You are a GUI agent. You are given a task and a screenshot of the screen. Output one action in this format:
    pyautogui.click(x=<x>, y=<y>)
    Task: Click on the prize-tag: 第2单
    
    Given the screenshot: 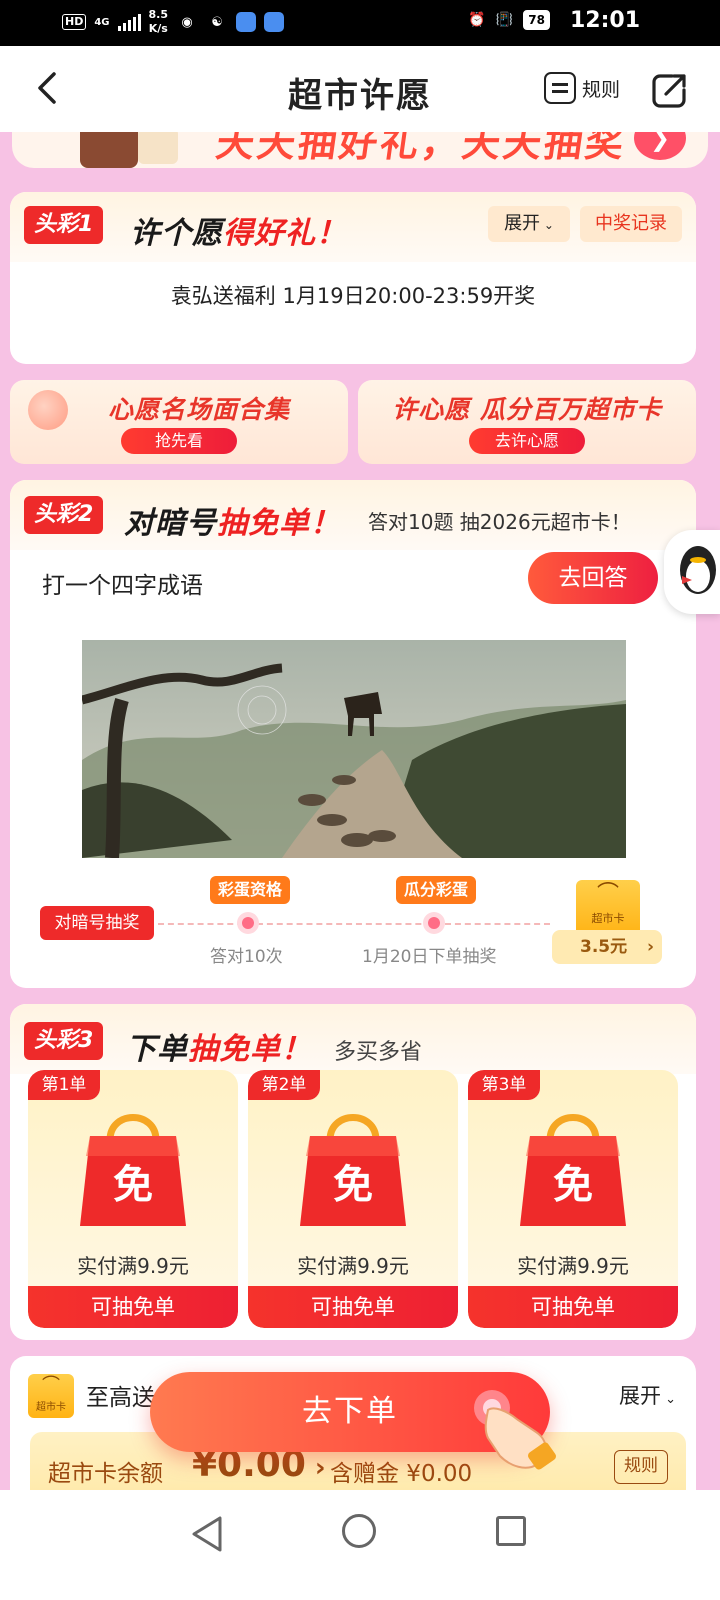 What is the action you would take?
    pyautogui.click(x=284, y=1085)
    